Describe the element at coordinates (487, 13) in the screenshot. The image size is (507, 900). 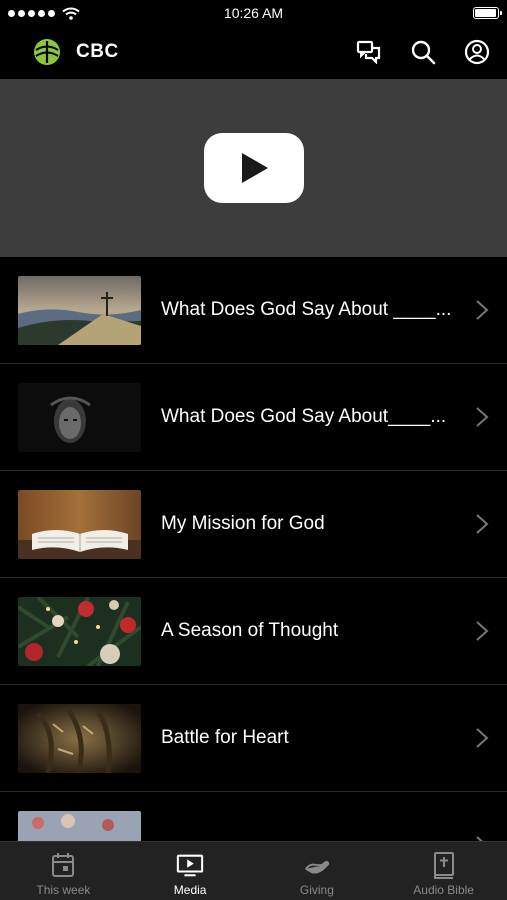
I see `battery-icon` at that location.